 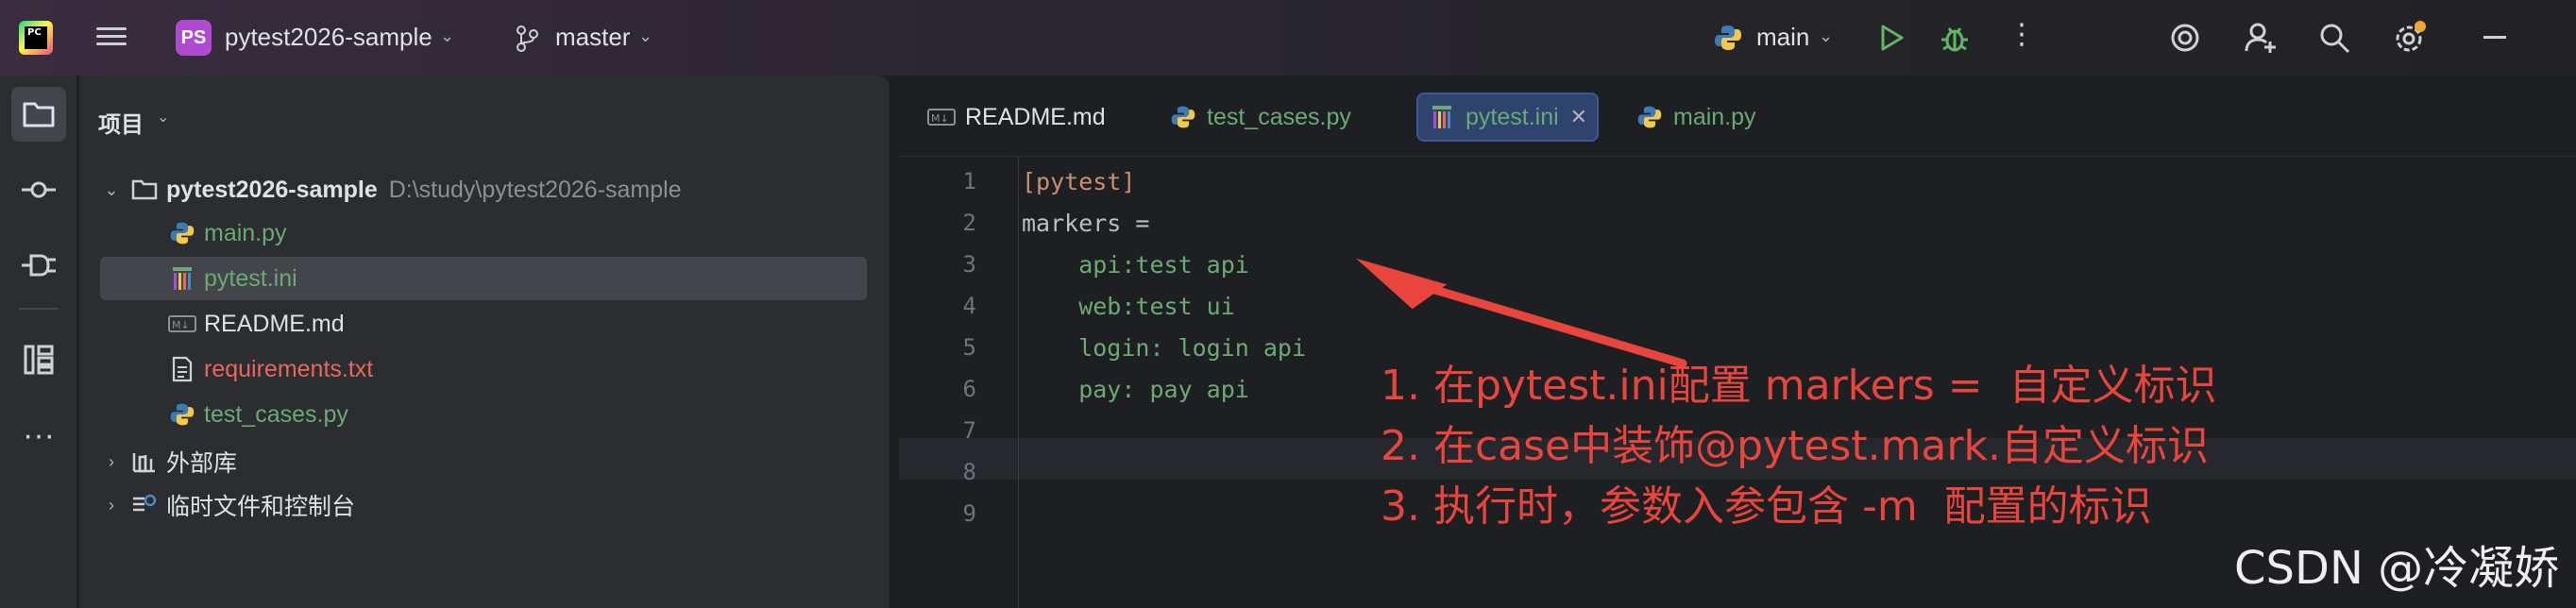 What do you see at coordinates (2185, 38) in the screenshot?
I see `ai-assistant-icon` at bounding box center [2185, 38].